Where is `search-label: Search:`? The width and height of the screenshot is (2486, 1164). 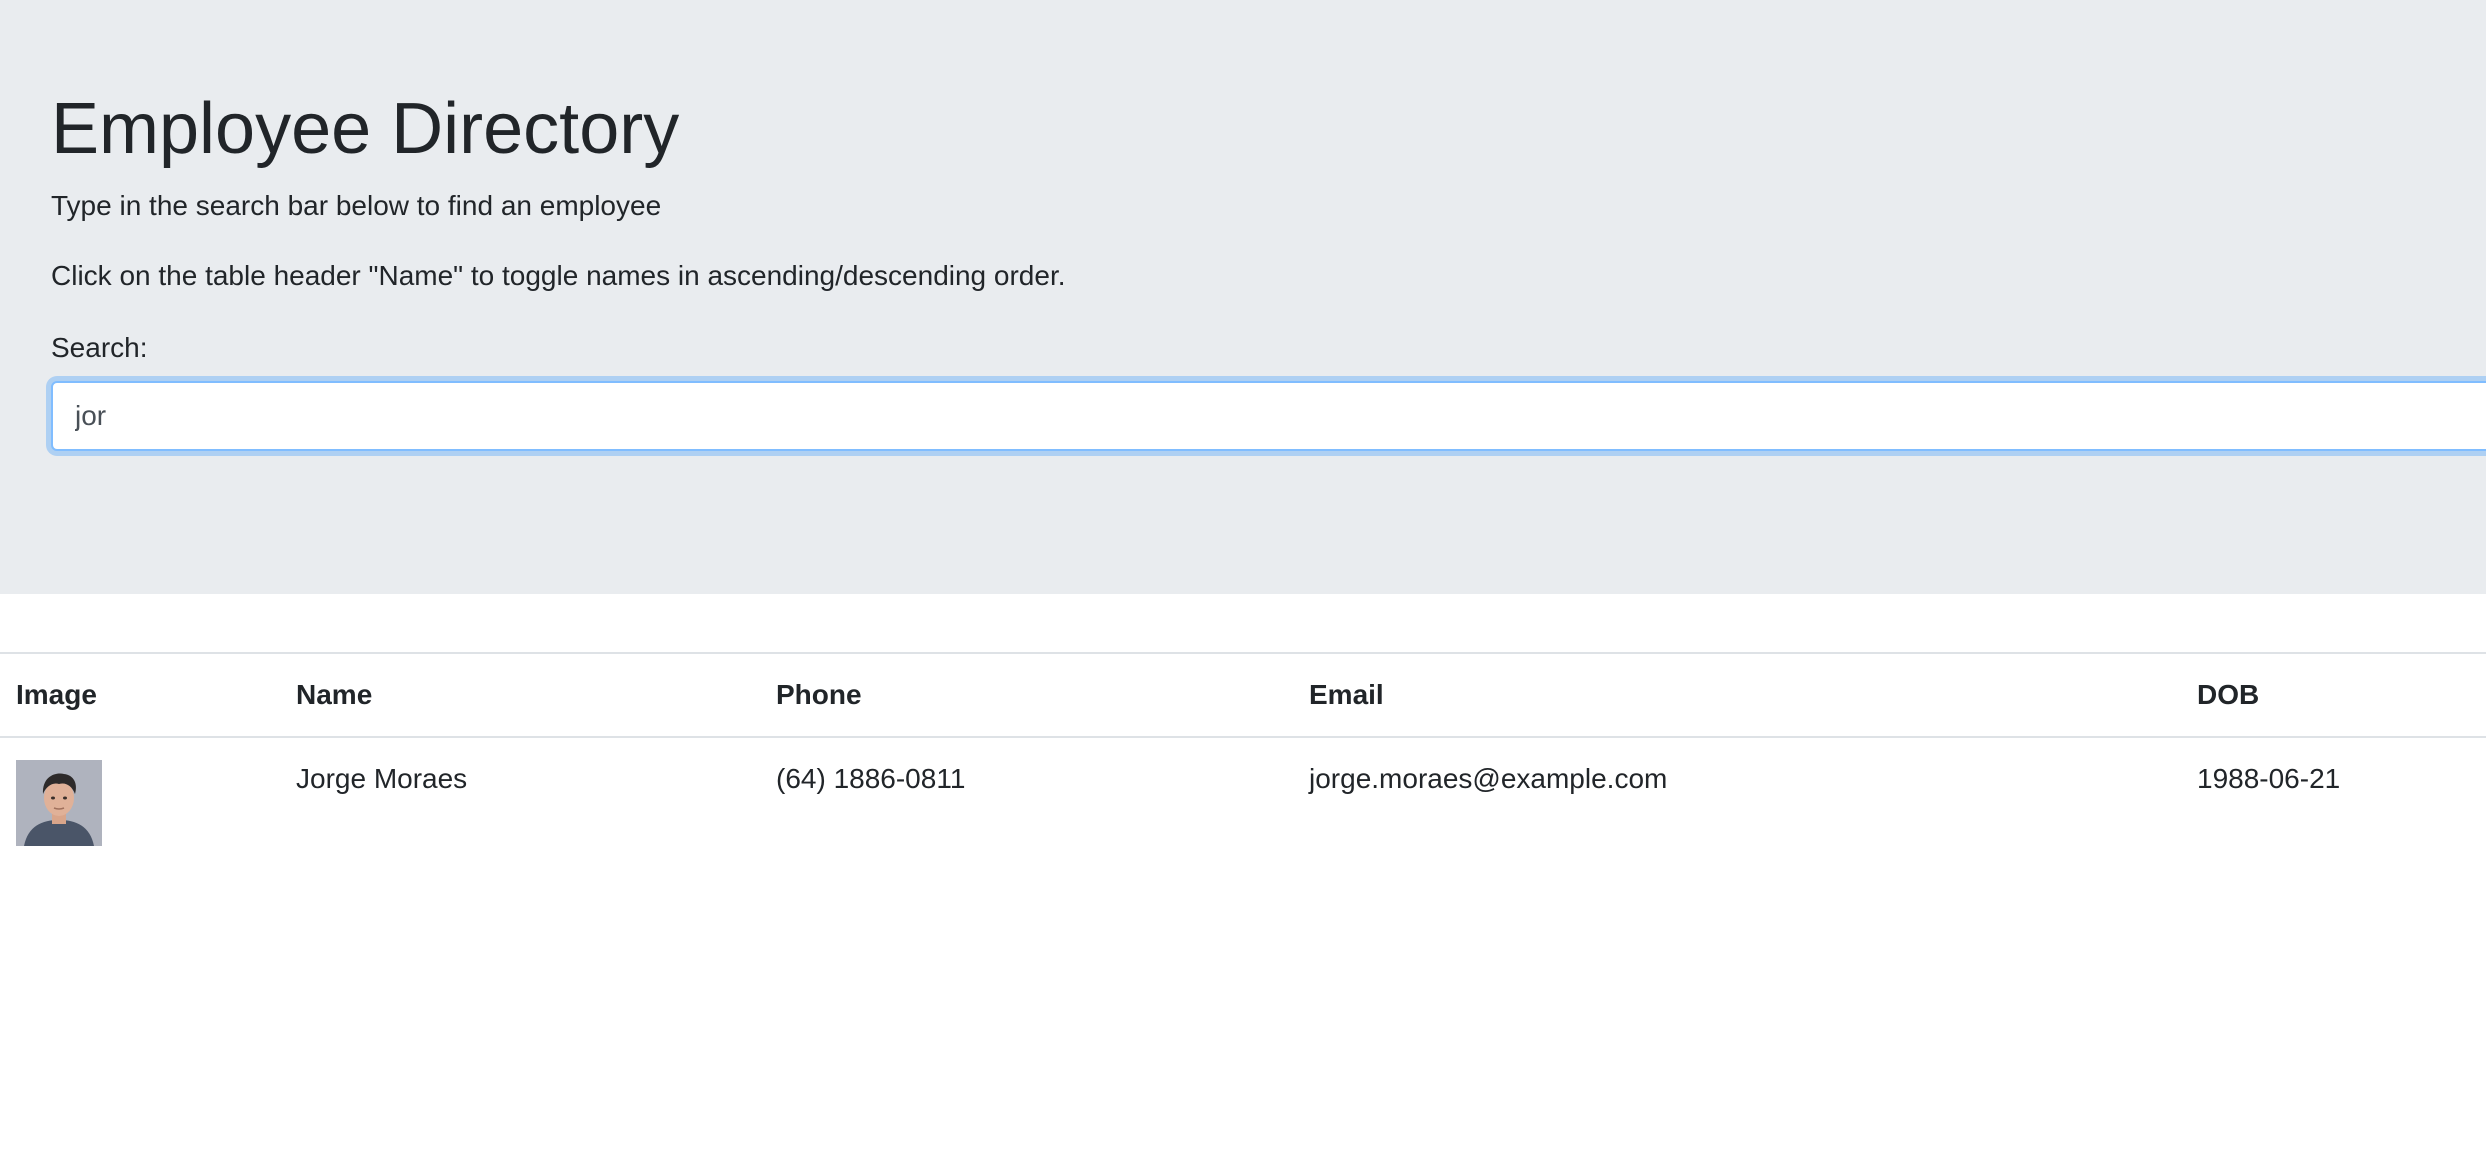
search-label: Search: is located at coordinates (99, 347).